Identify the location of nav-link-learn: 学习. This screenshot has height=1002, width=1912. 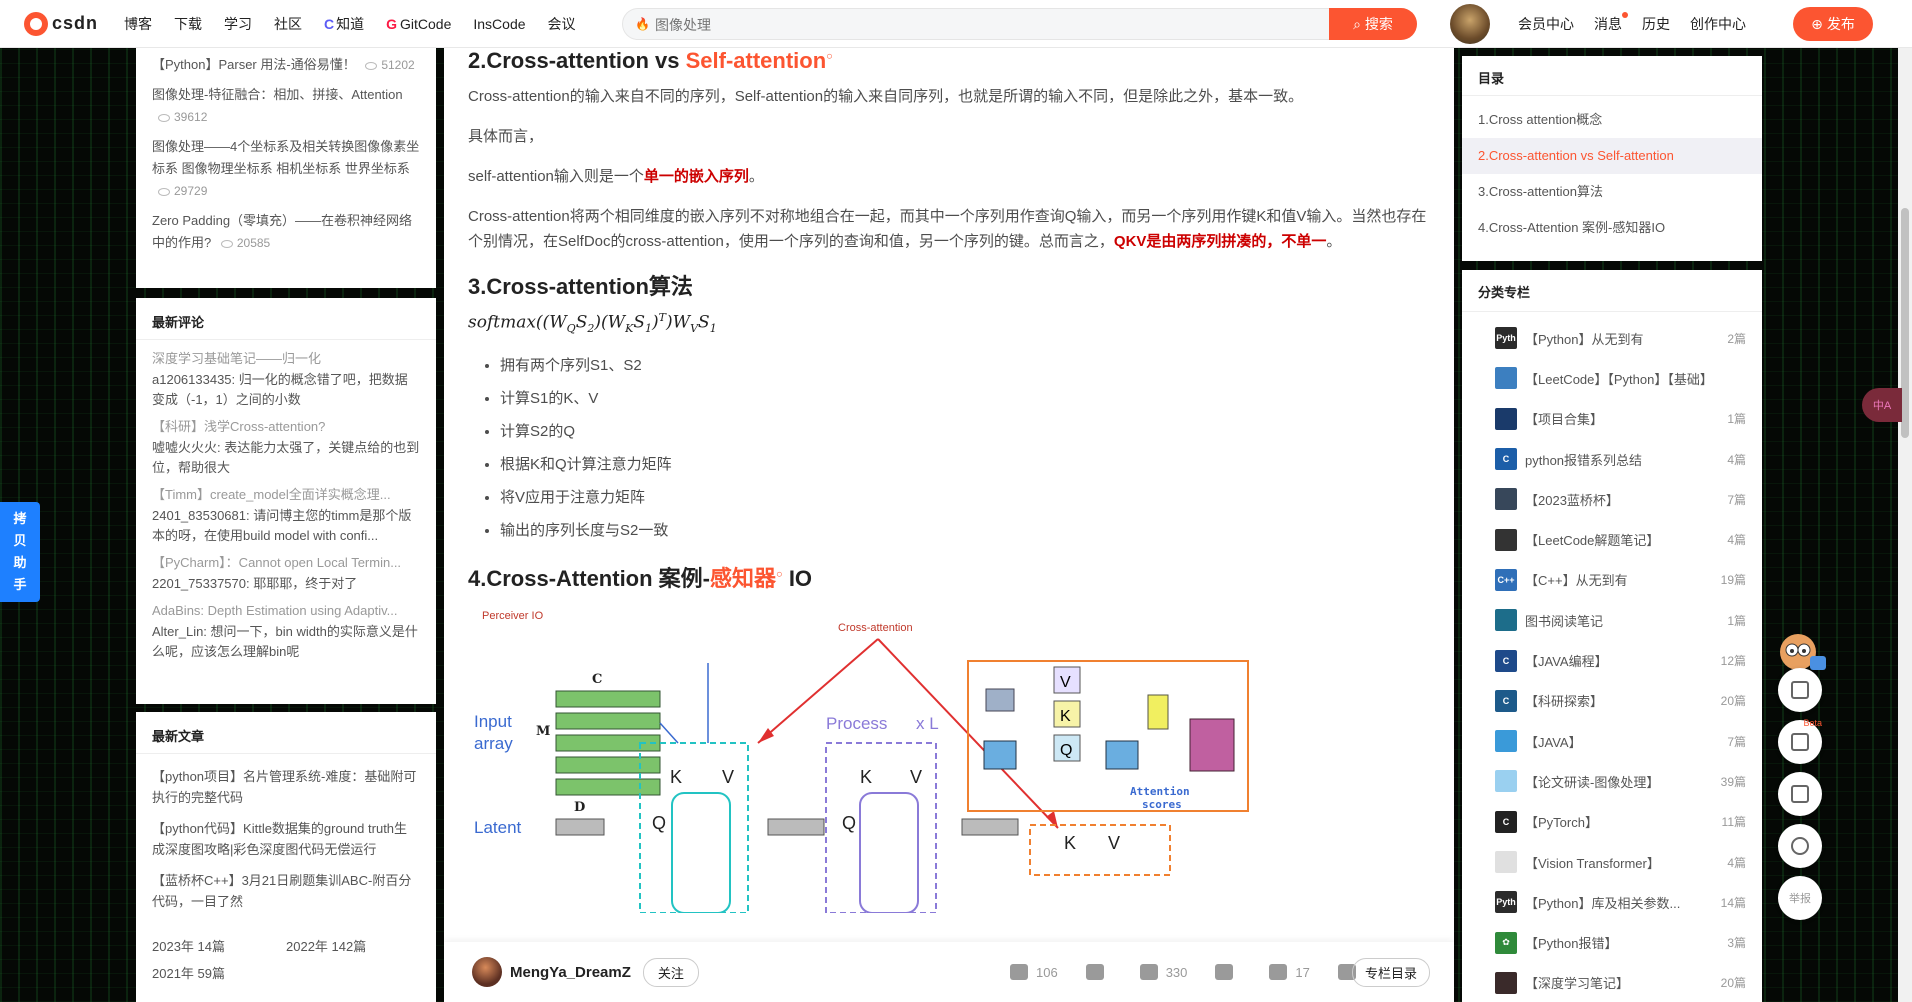
(238, 24).